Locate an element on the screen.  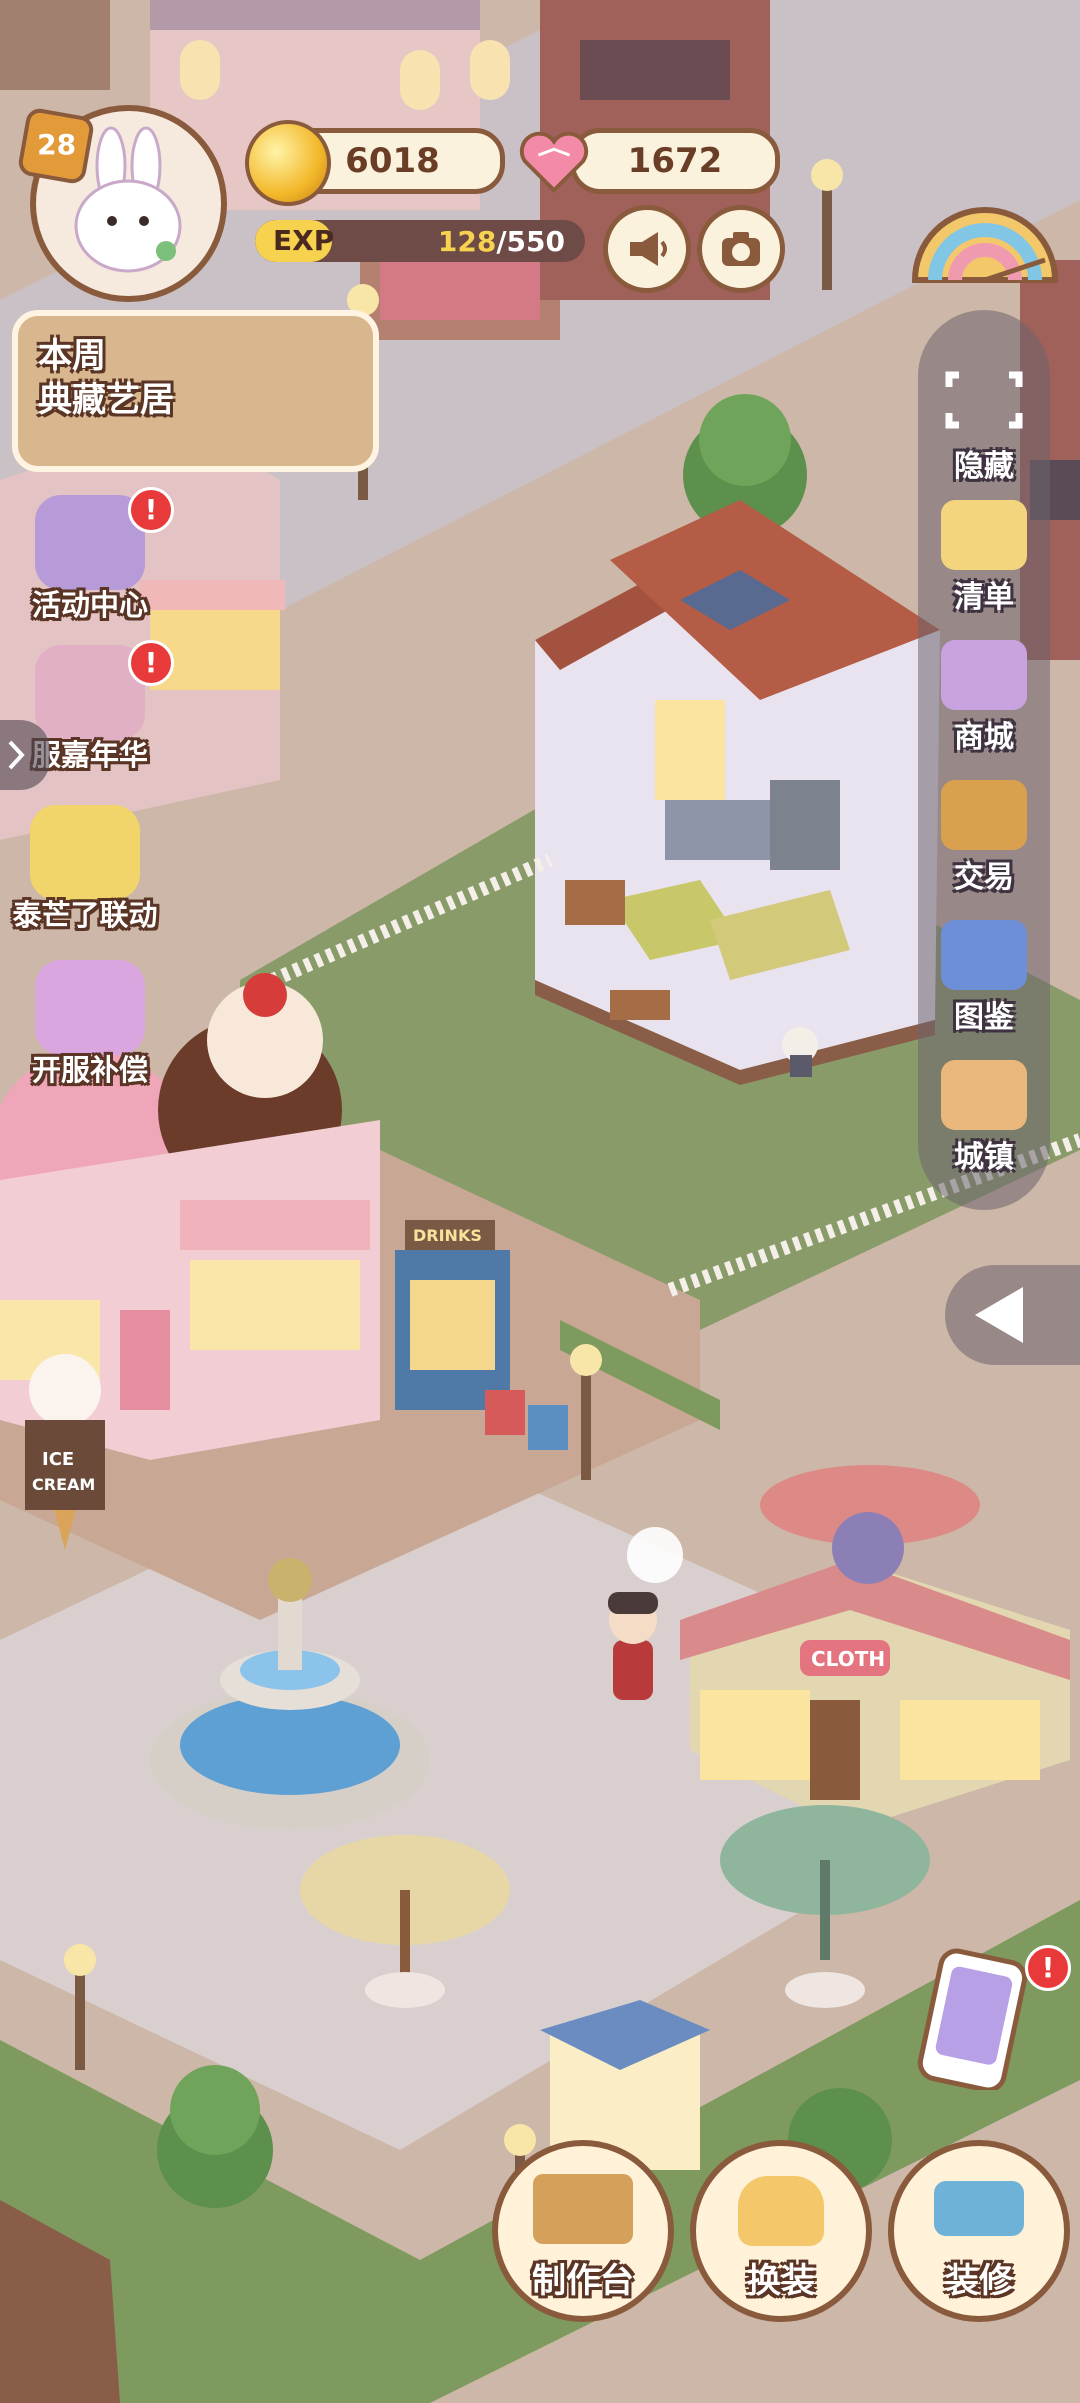
menu-compensation: 开服补偿 is located at coordinates (90, 1024).